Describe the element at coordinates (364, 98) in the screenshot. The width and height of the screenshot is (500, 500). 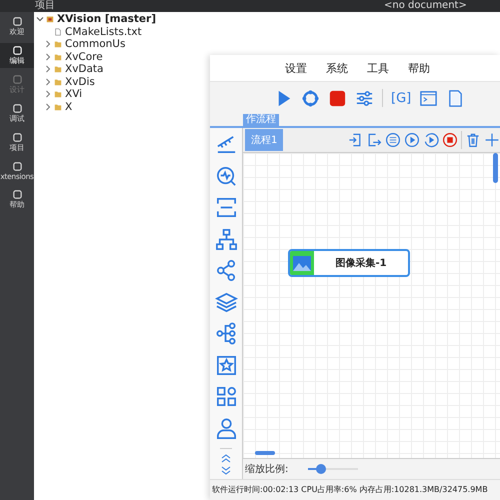
I see `sliders-icon` at that location.